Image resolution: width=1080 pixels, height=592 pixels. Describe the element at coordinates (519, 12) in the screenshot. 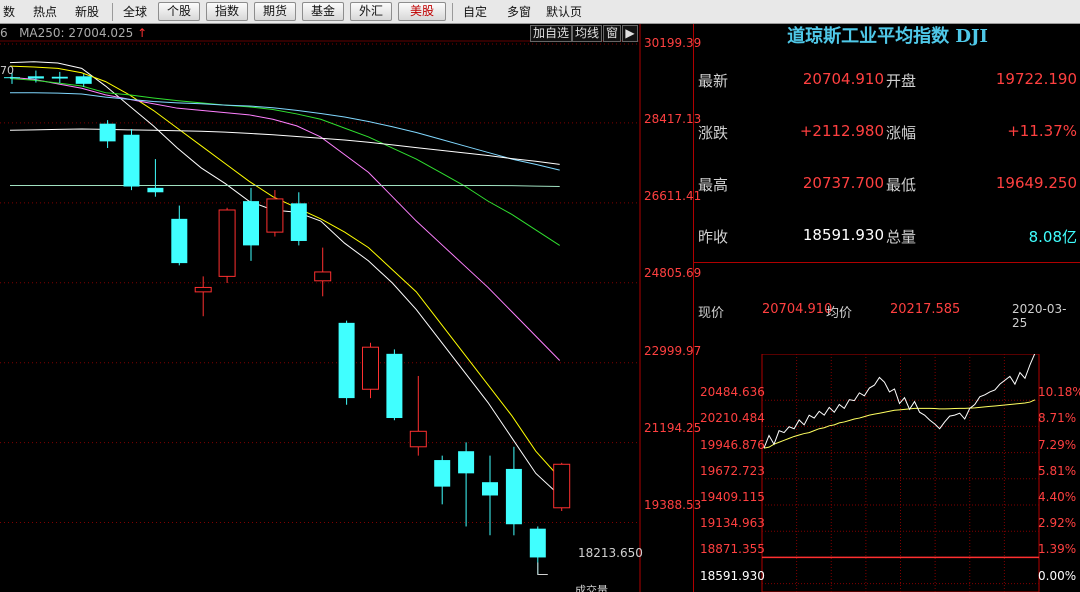

I see `toolbar-item-multi-window: 多窗` at that location.